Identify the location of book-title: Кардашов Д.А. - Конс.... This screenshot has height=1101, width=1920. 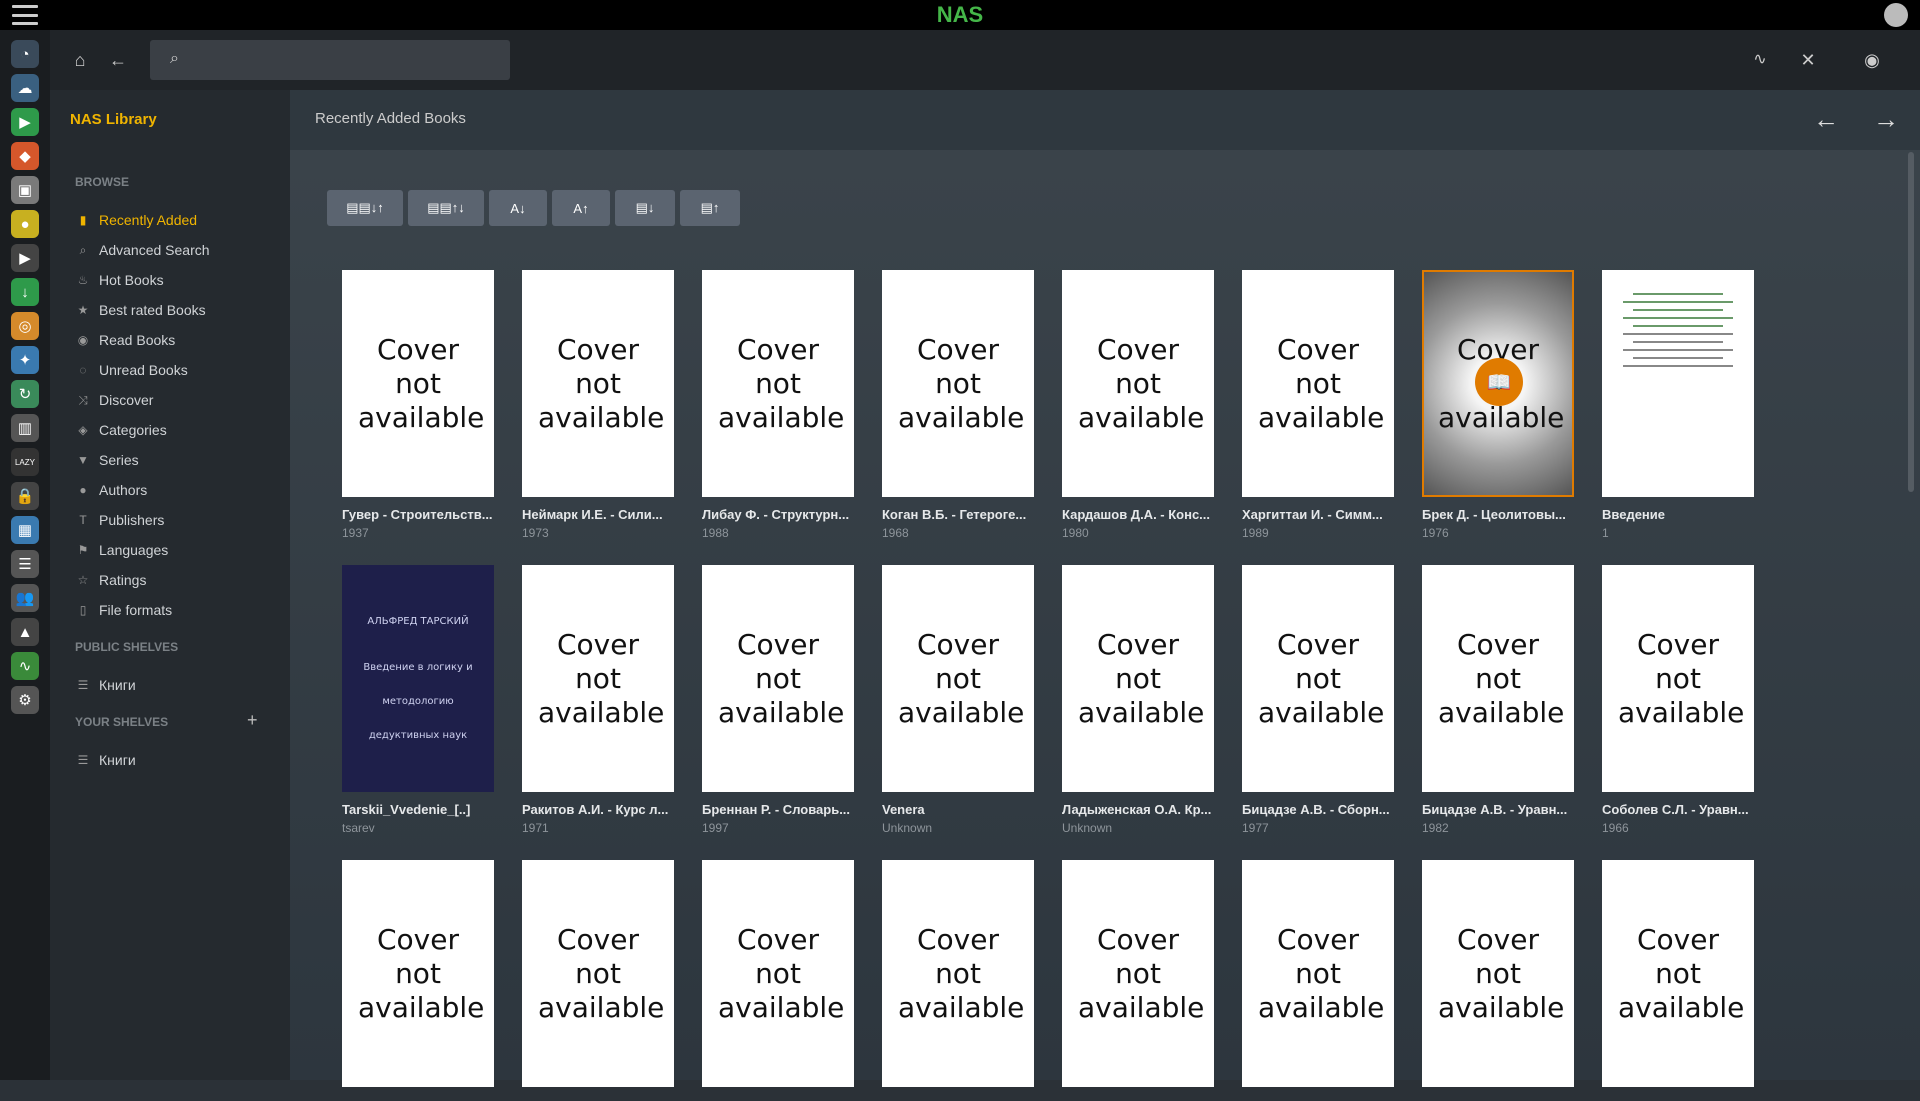
(1138, 514).